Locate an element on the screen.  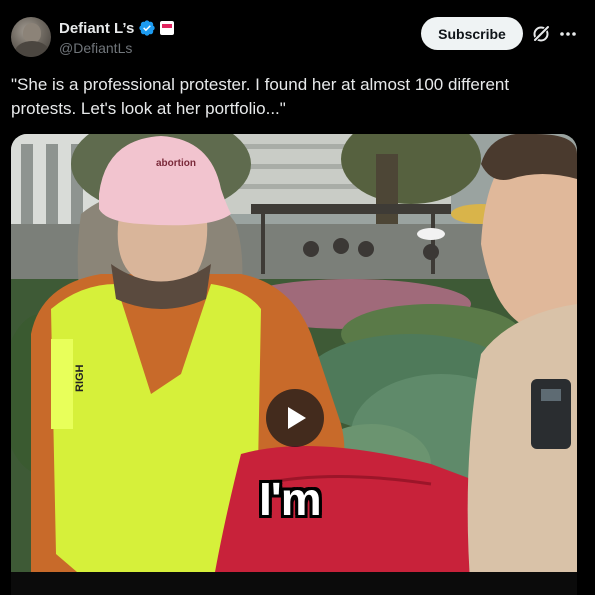
author-info: Defiant L’s @DefiantLs is located at coordinates (117, 37).